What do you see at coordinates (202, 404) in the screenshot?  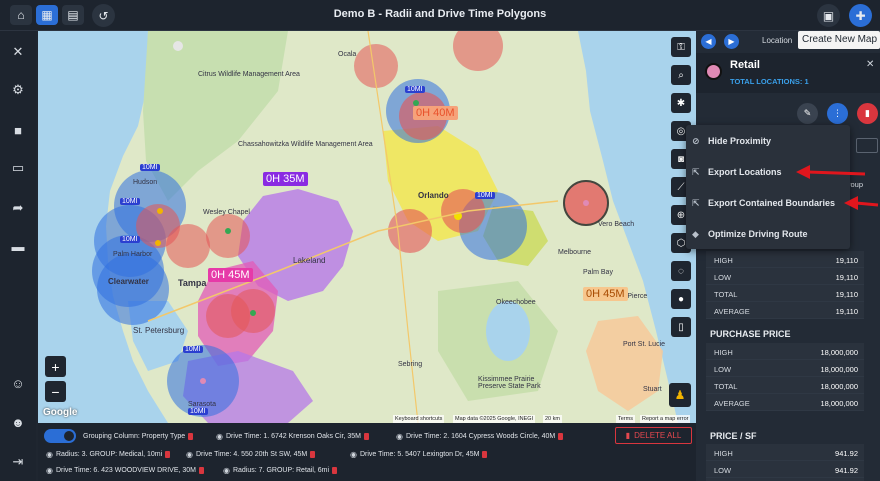 I see `map-place-label: Sarasota` at bounding box center [202, 404].